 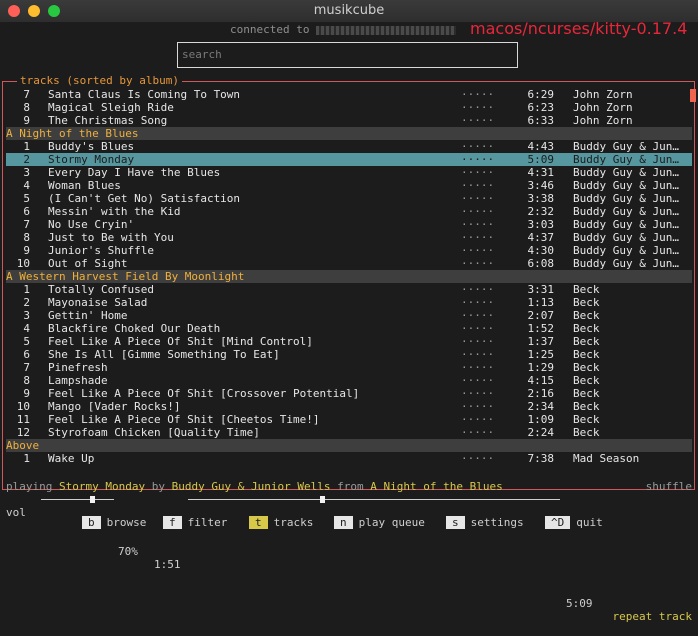 I want to click on shortcut-filter: f filter, so click(x=195, y=522).